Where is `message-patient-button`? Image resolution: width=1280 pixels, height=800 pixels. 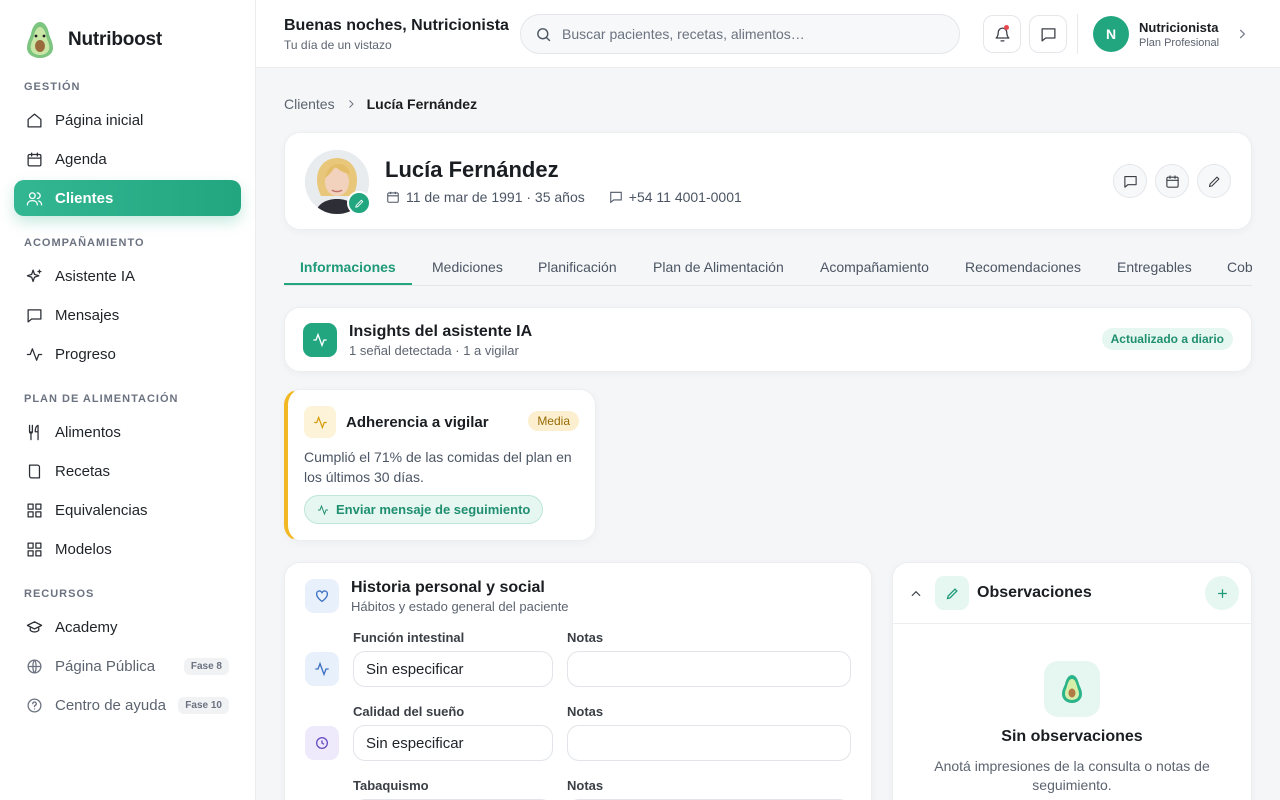
message-patient-button is located at coordinates (1130, 181).